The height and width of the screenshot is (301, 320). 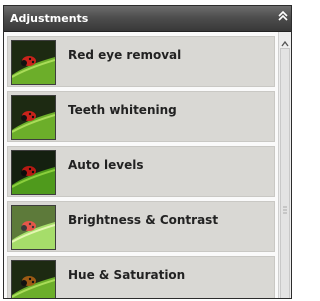 What do you see at coordinates (122, 110) in the screenshot?
I see `adjustment-item-label: Teeth whitening` at bounding box center [122, 110].